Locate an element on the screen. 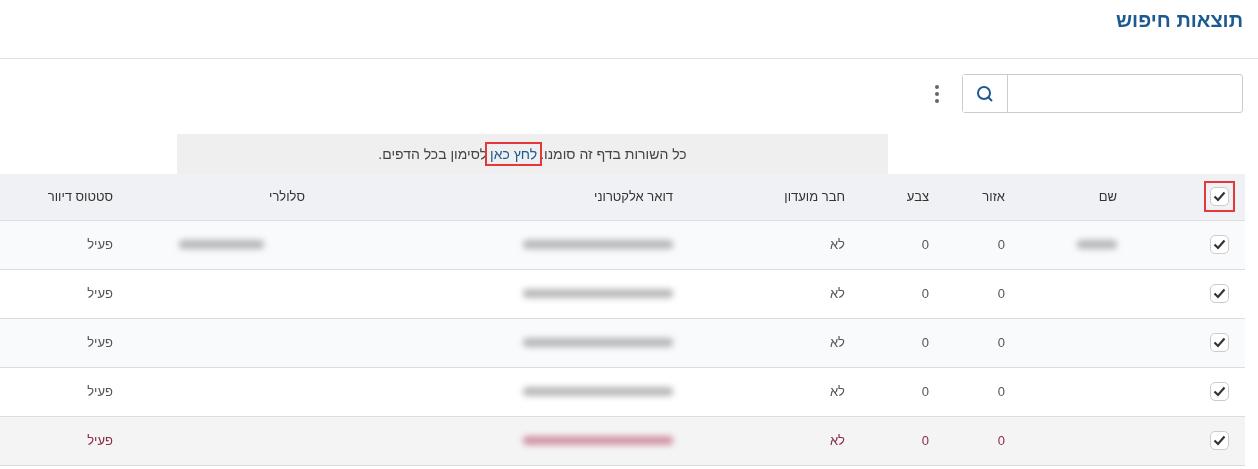 This screenshot has height=469, width=1258. column-header: צבע is located at coordinates (917, 196).